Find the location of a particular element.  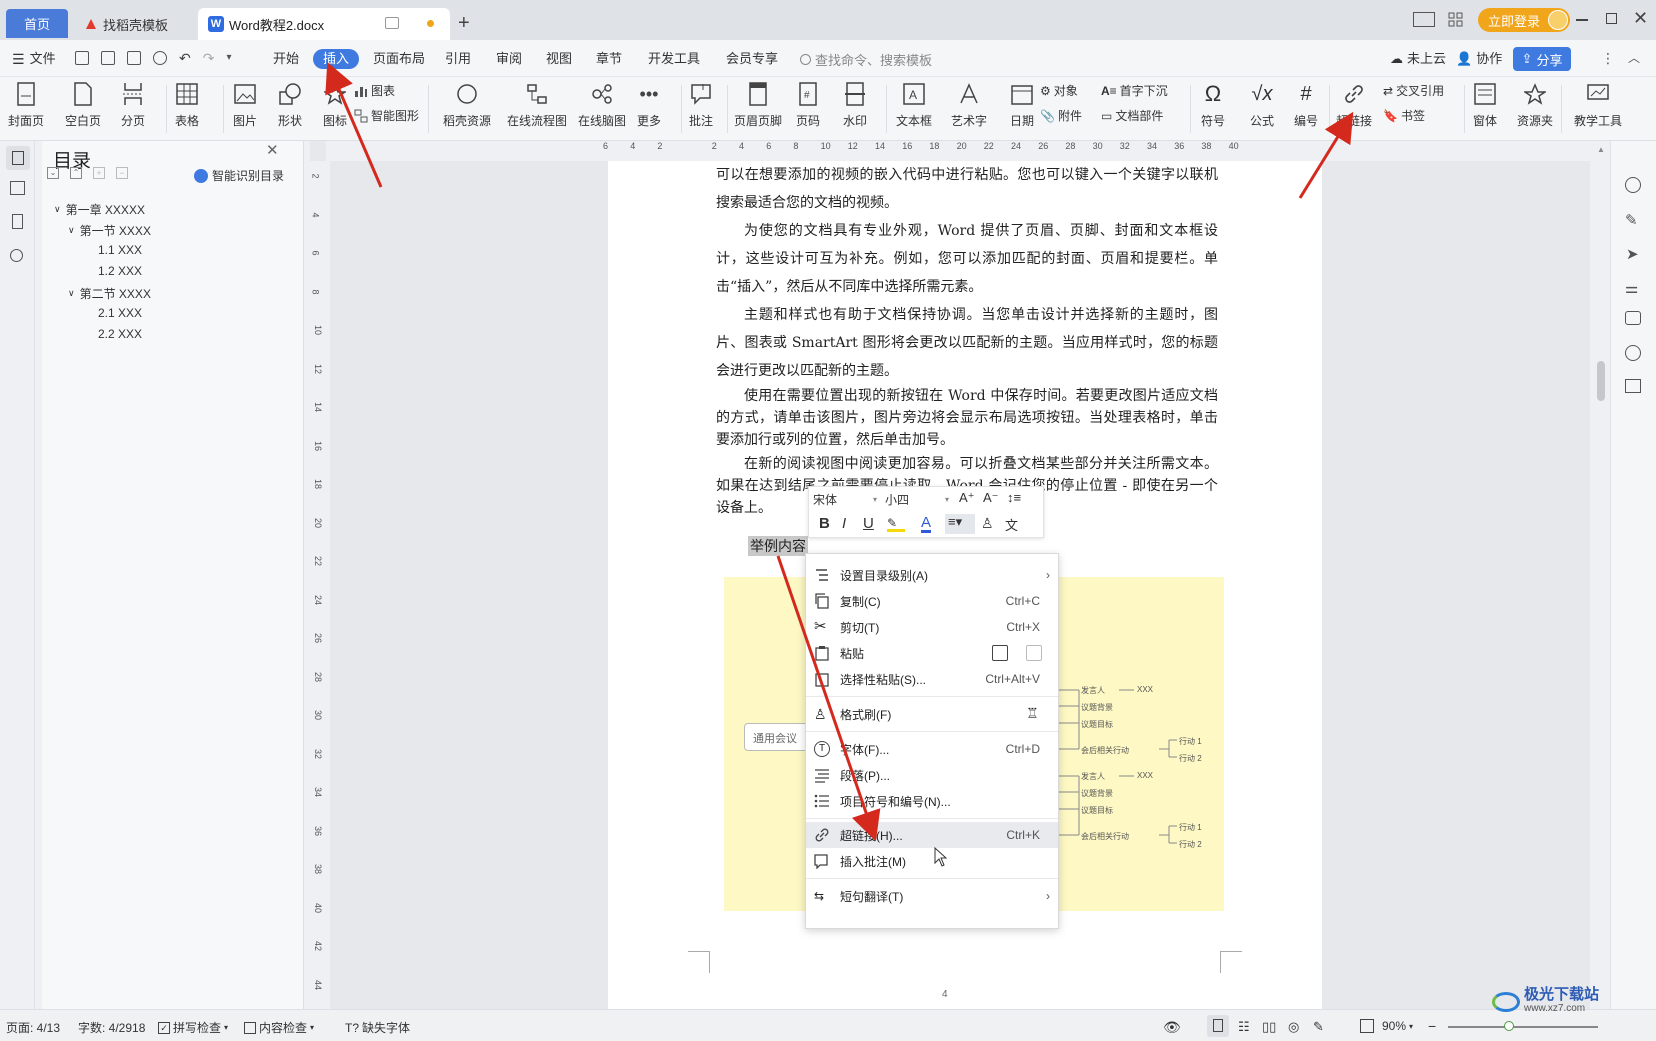

formula-button: √x 公式 is located at coordinates (1262, 105).